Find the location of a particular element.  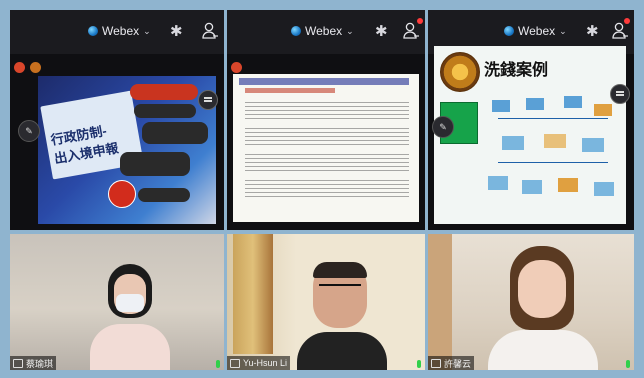

participant-name: 許馨云 is located at coordinates (458, 363).